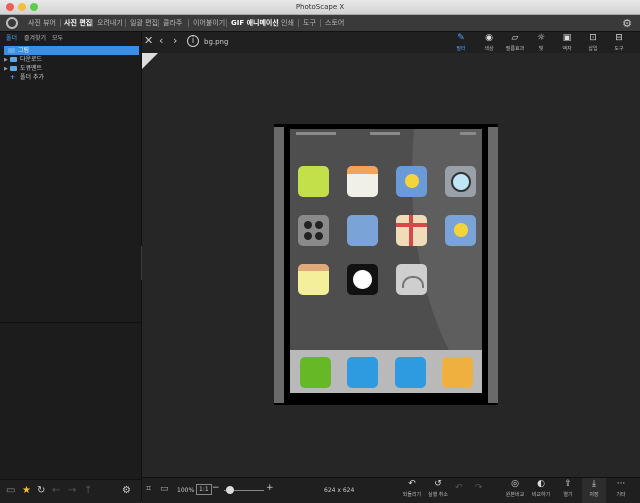 The width and height of the screenshot is (640, 503). I want to click on menu-cut-out: 오려내기, so click(110, 23).